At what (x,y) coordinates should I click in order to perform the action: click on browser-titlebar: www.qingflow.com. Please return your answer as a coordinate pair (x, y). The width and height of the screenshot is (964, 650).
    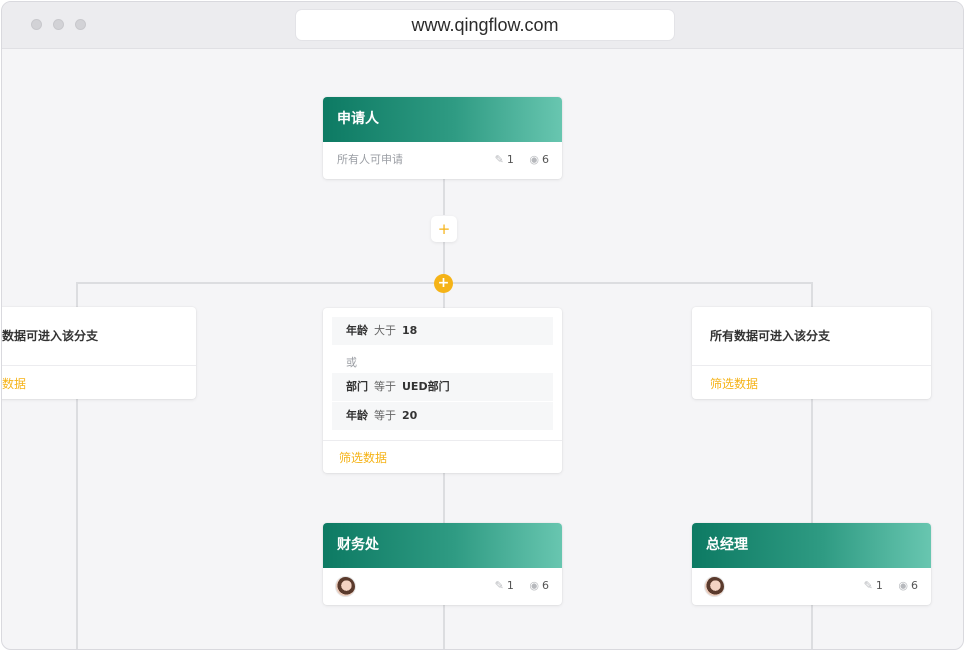
    Looking at the image, I should click on (482, 25).